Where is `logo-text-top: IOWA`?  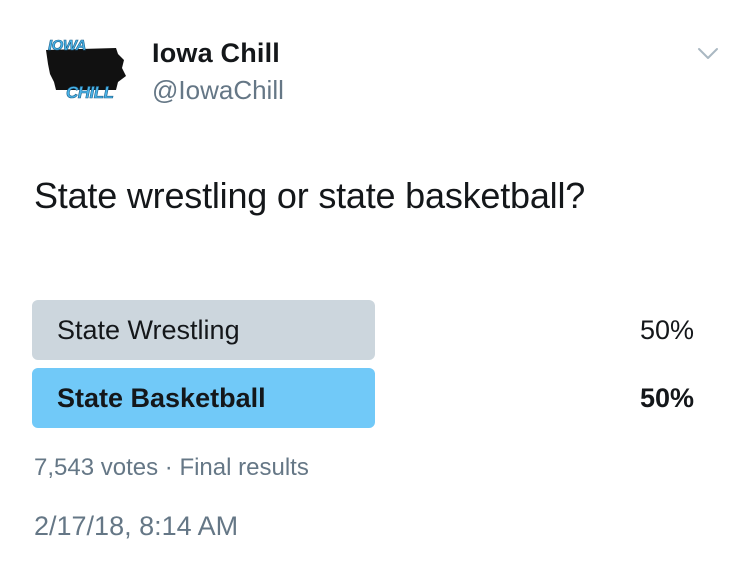 logo-text-top: IOWA is located at coordinates (67, 45).